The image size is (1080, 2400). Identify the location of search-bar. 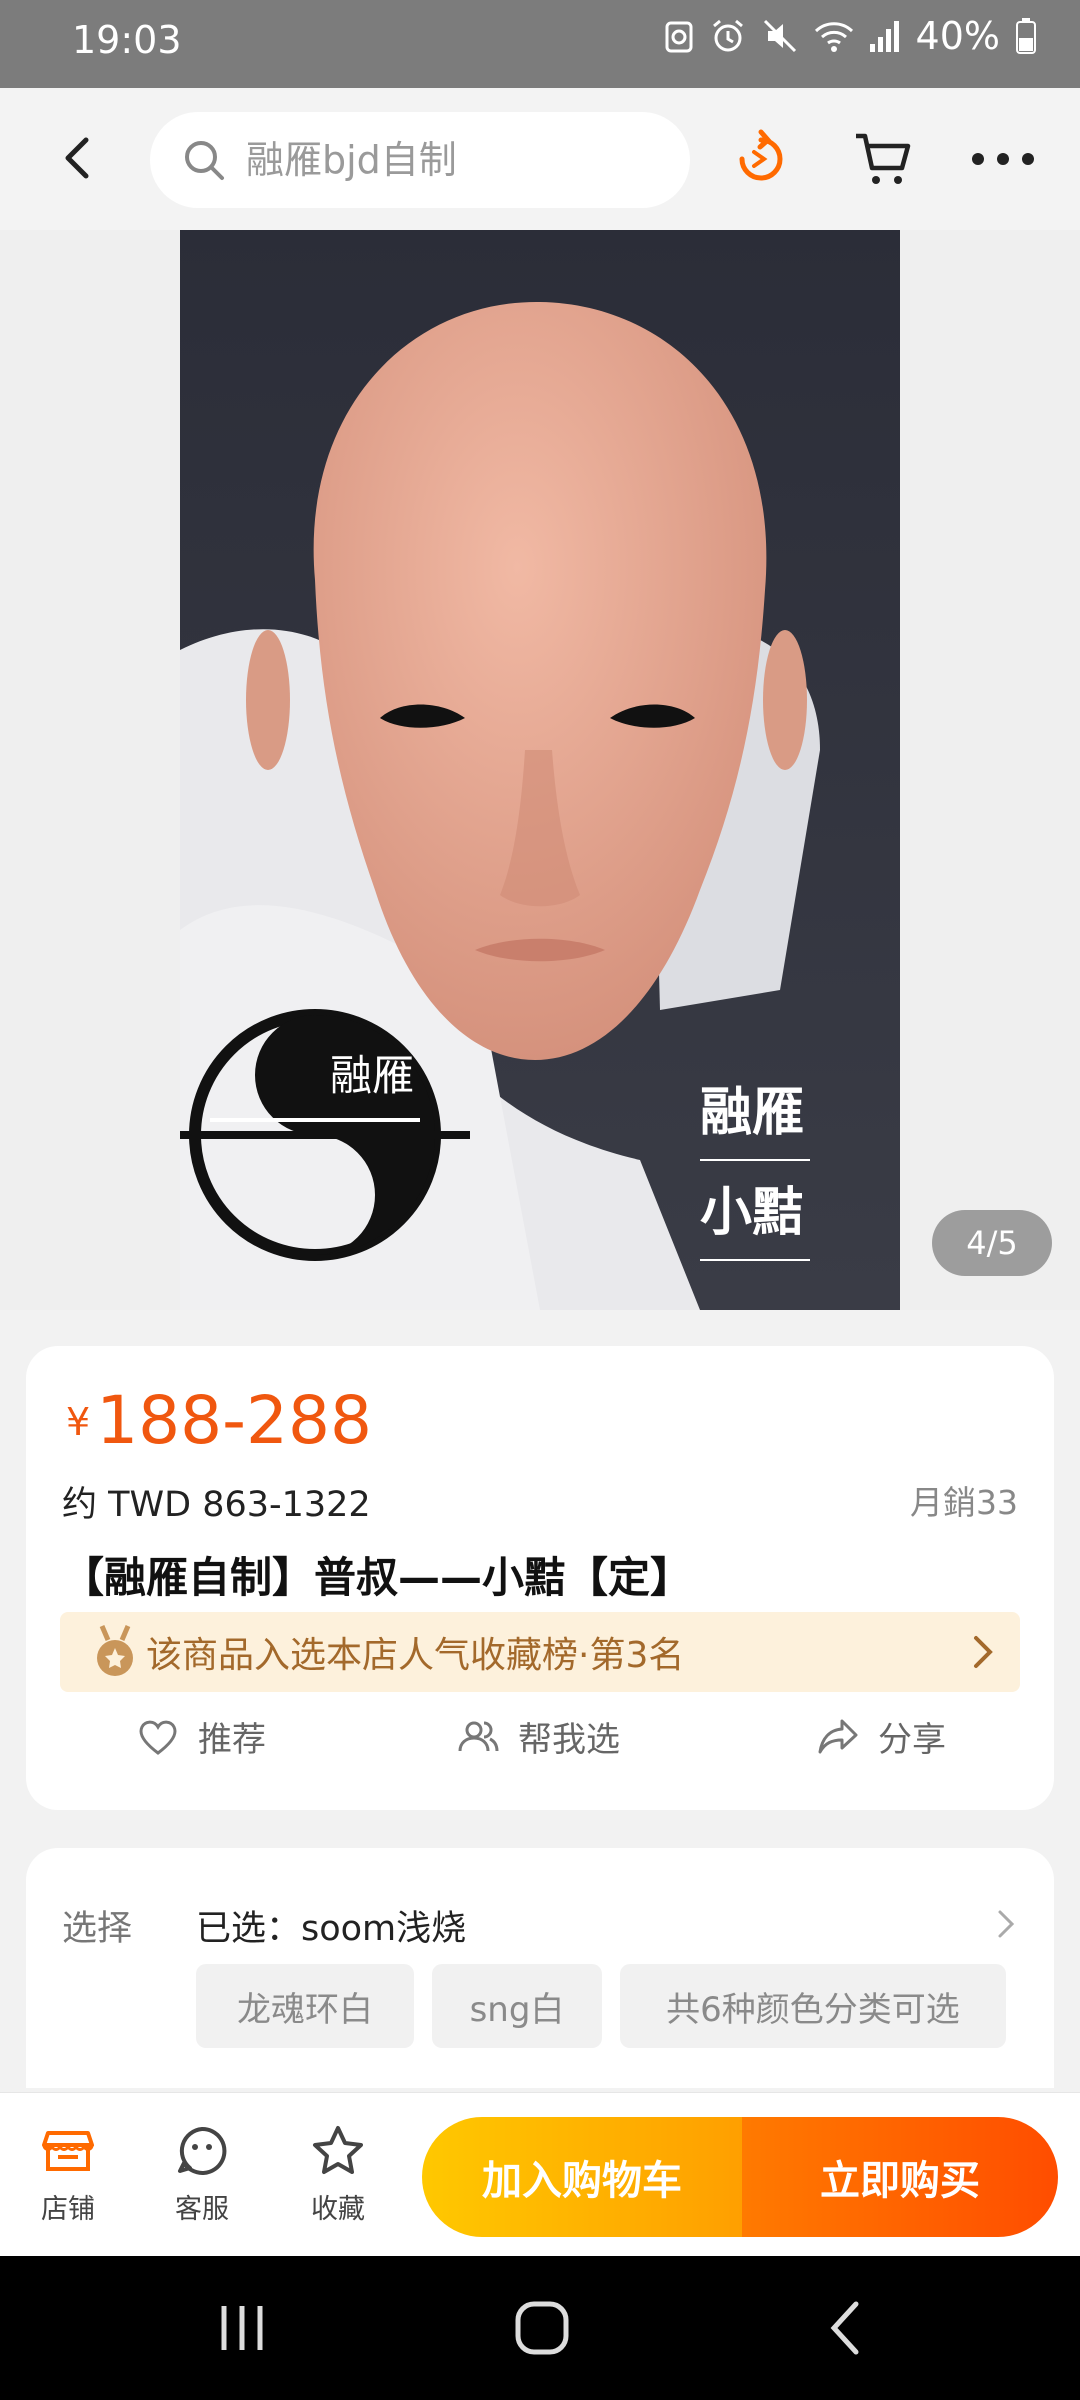
(420, 160).